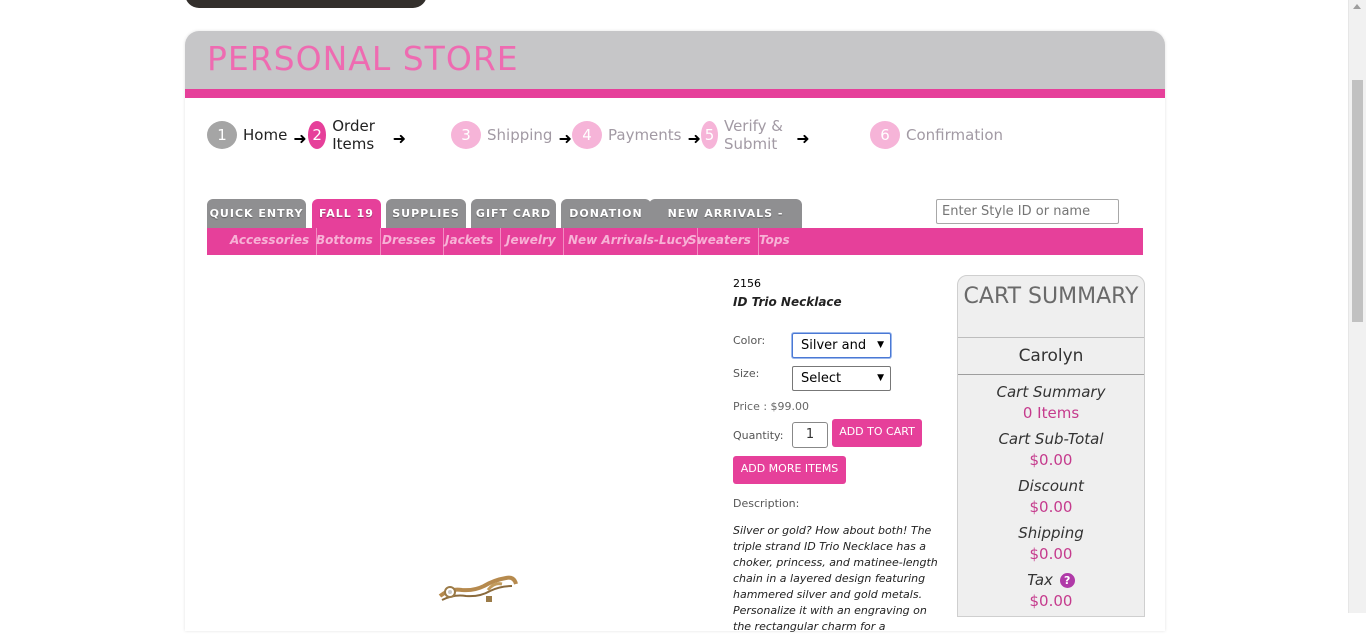  I want to click on step-number: 2, so click(317, 135).